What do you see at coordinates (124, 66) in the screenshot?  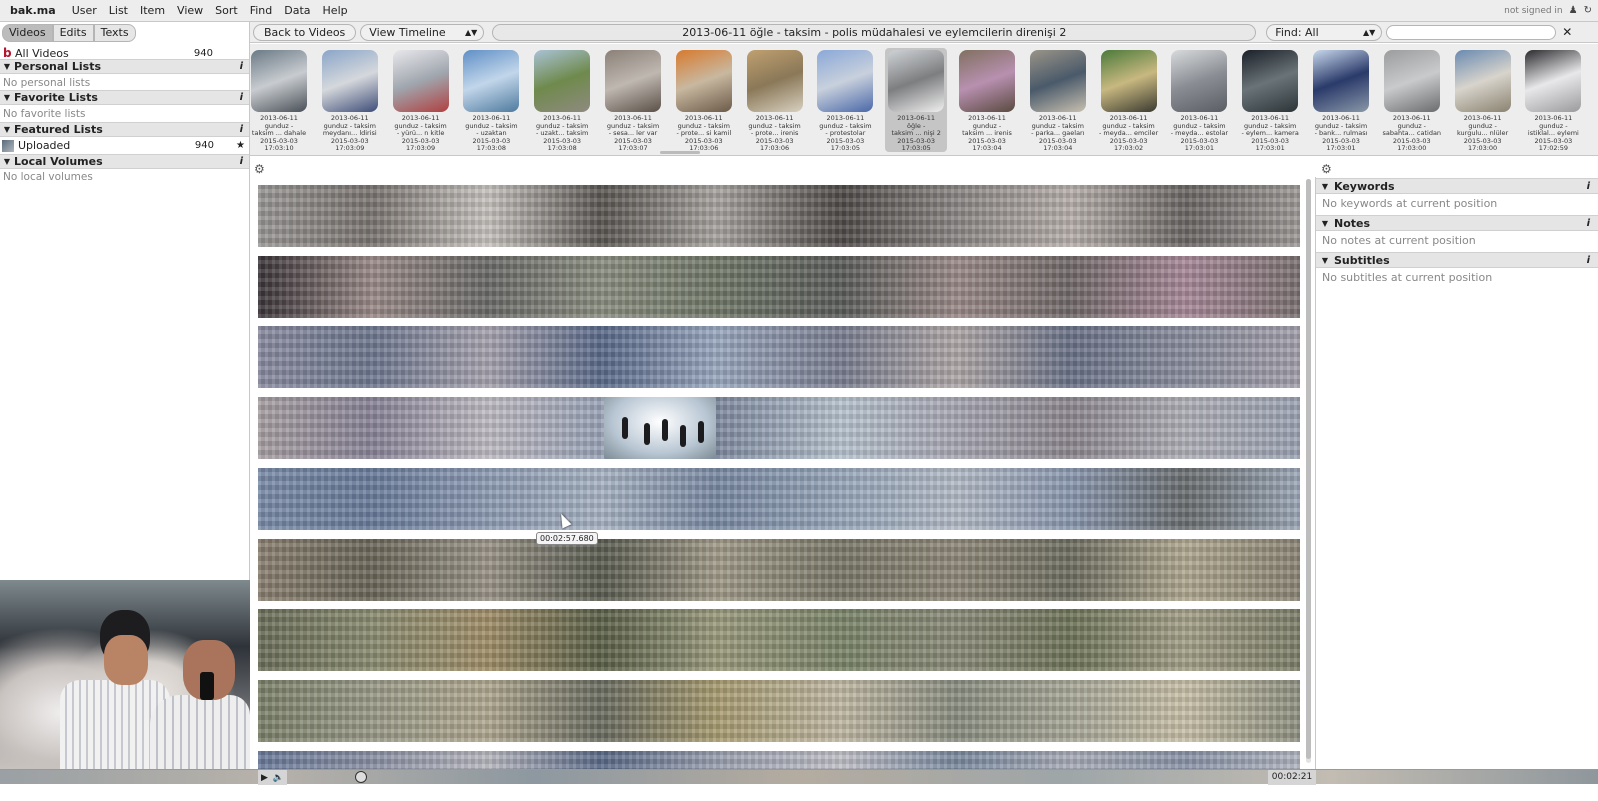 I see `section-personal-lists: ▼ Personal Lists i` at bounding box center [124, 66].